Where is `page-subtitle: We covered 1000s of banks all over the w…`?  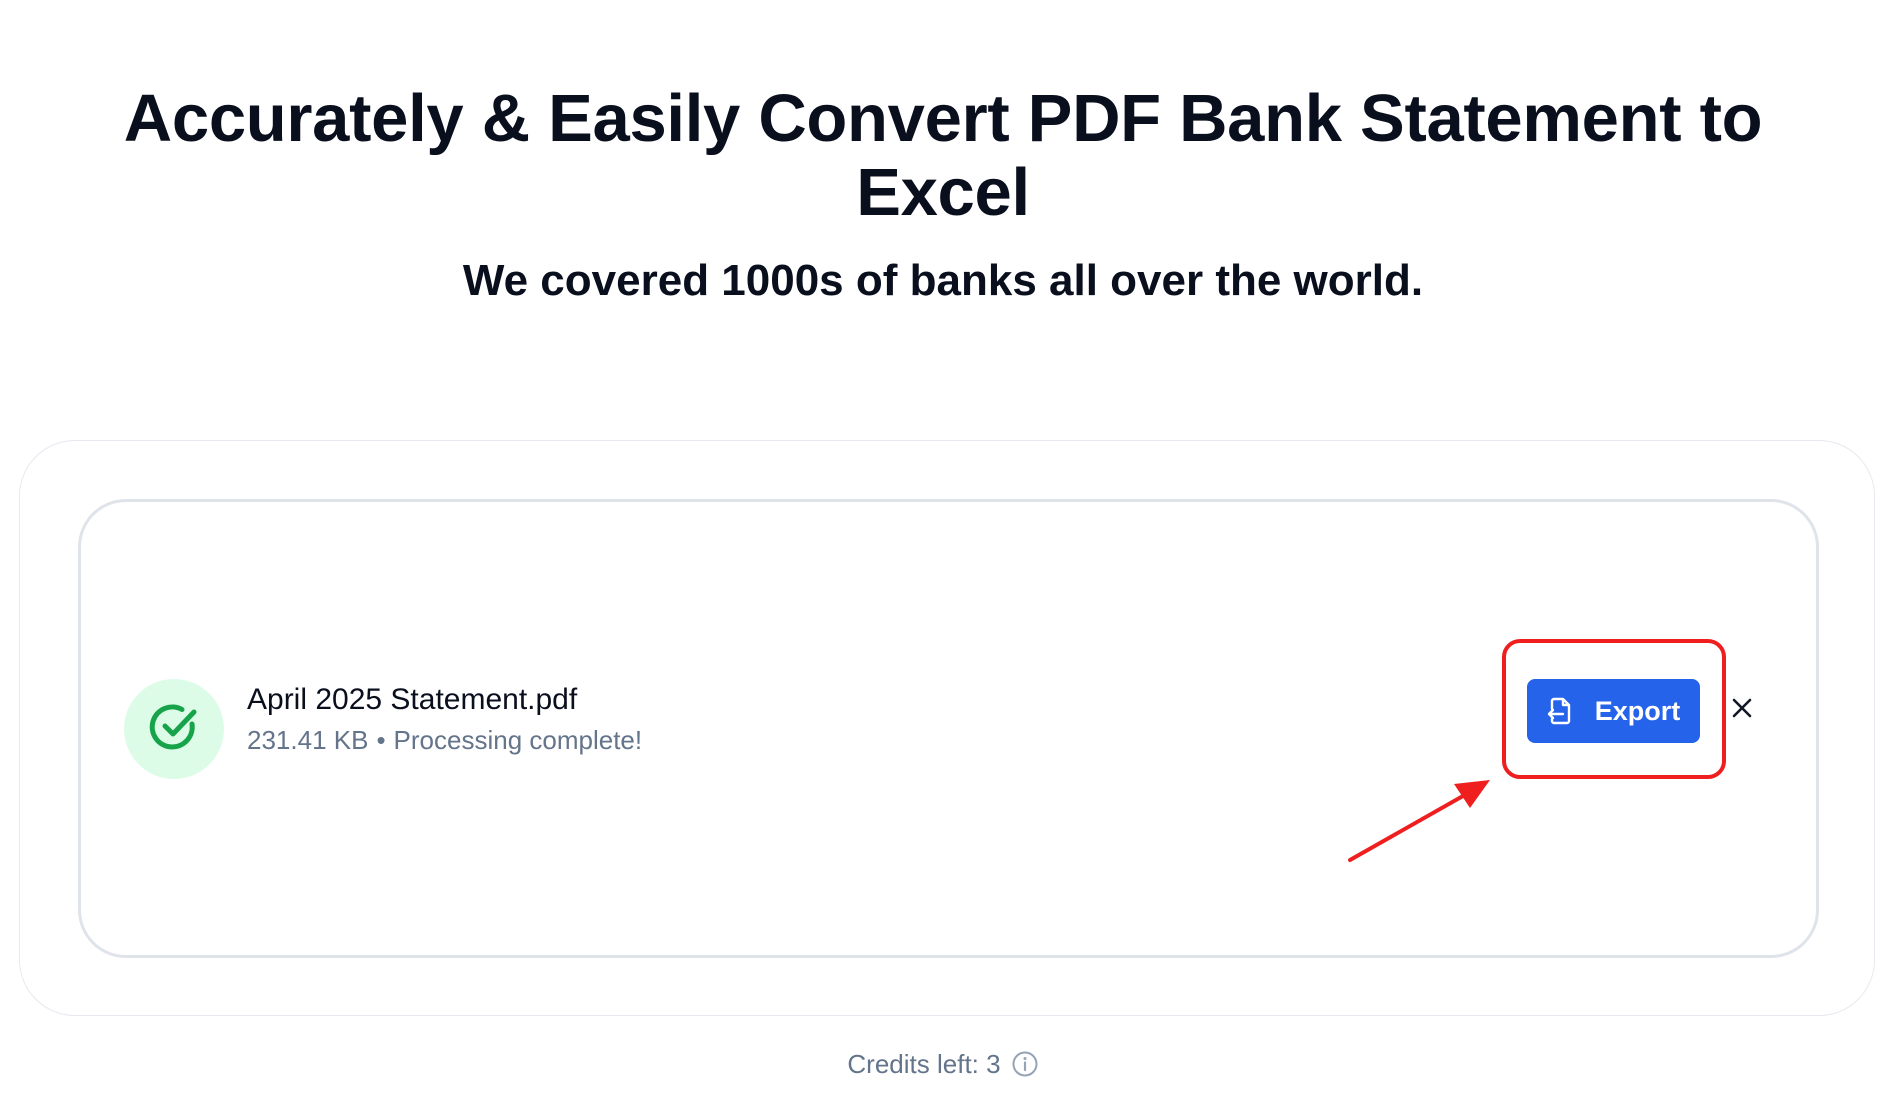 page-subtitle: We covered 1000s of banks all over the w… is located at coordinates (943, 280).